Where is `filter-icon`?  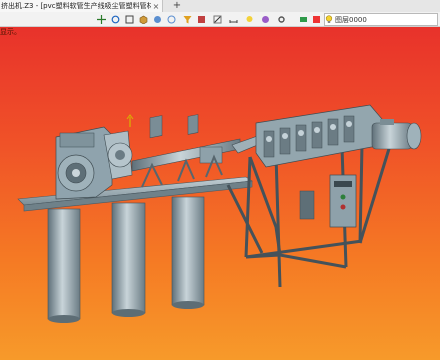 filter-icon is located at coordinates (187, 19).